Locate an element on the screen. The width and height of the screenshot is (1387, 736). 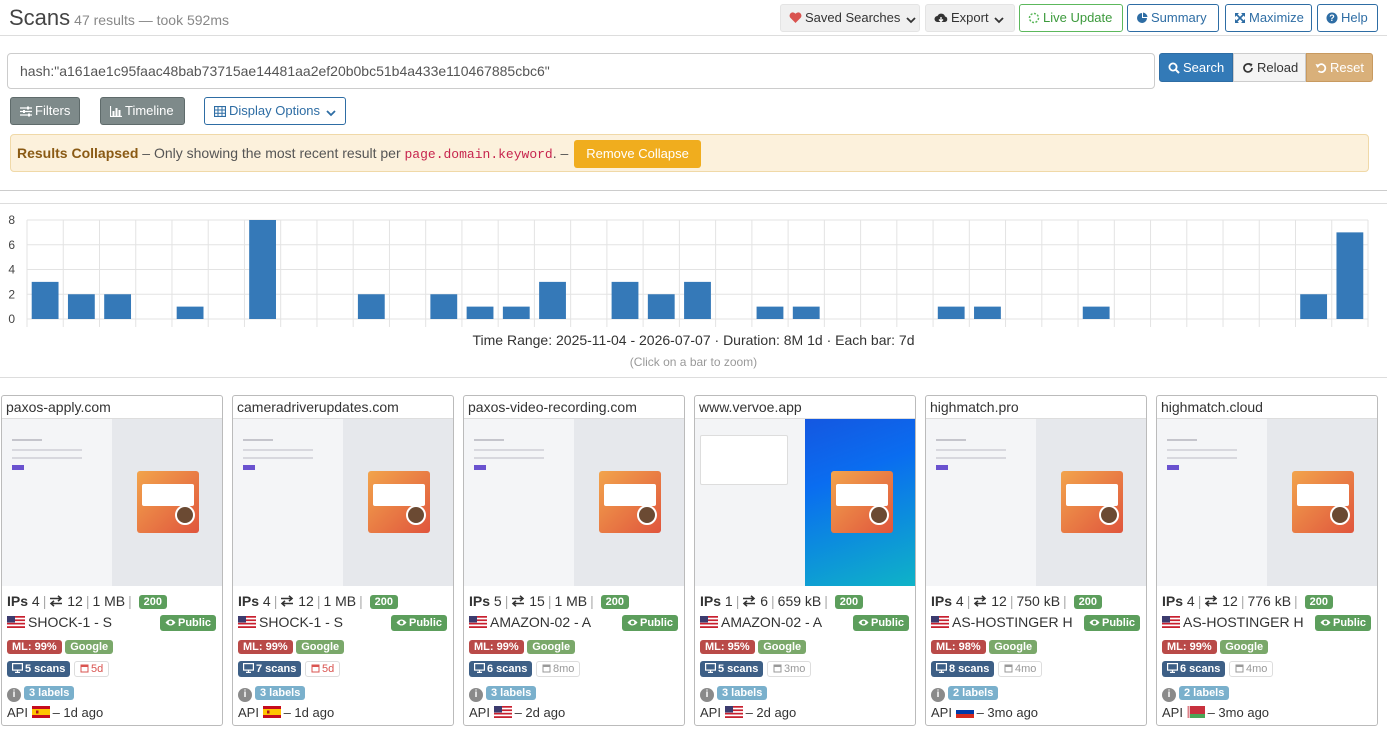
age-badge: 5d is located at coordinates (92, 669).